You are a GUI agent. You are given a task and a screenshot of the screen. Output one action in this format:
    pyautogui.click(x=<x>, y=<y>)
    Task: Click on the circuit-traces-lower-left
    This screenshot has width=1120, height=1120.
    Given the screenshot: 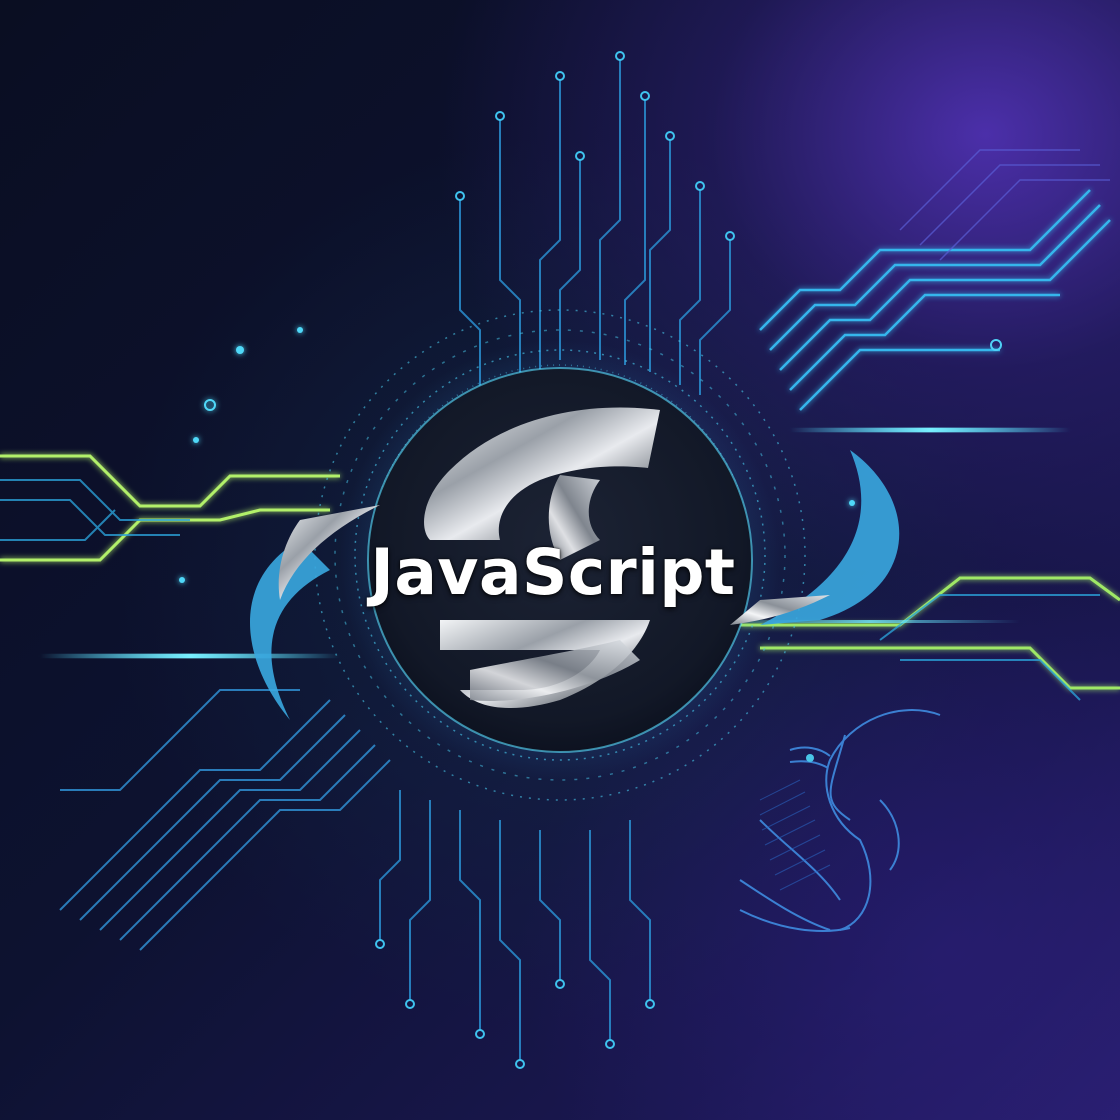 What is the action you would take?
    pyautogui.click(x=225, y=820)
    